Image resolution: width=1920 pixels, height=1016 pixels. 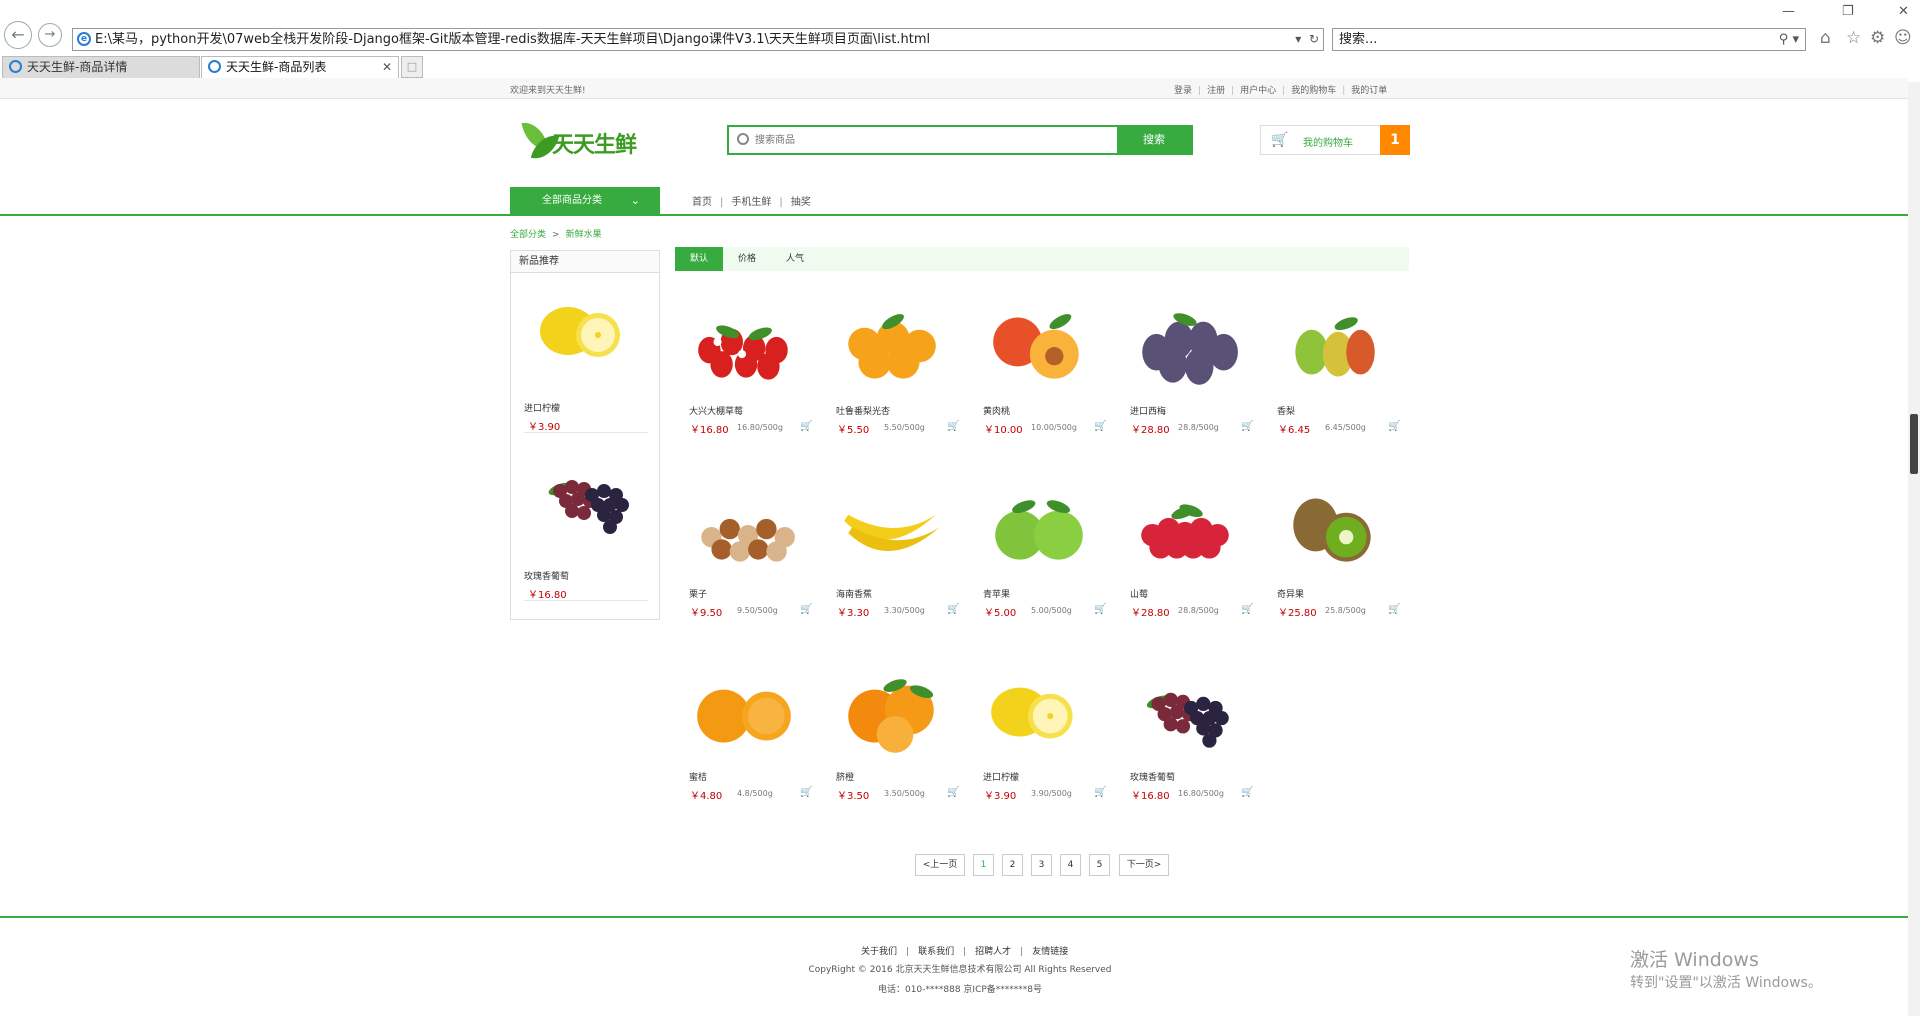 I want to click on page-1-button: 1, so click(x=983, y=865).